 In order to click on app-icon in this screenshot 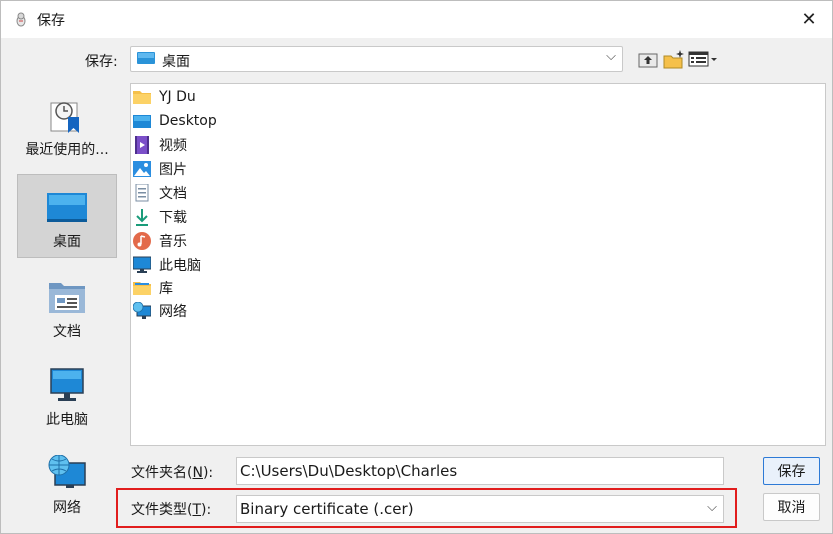, I will do `click(21, 19)`.